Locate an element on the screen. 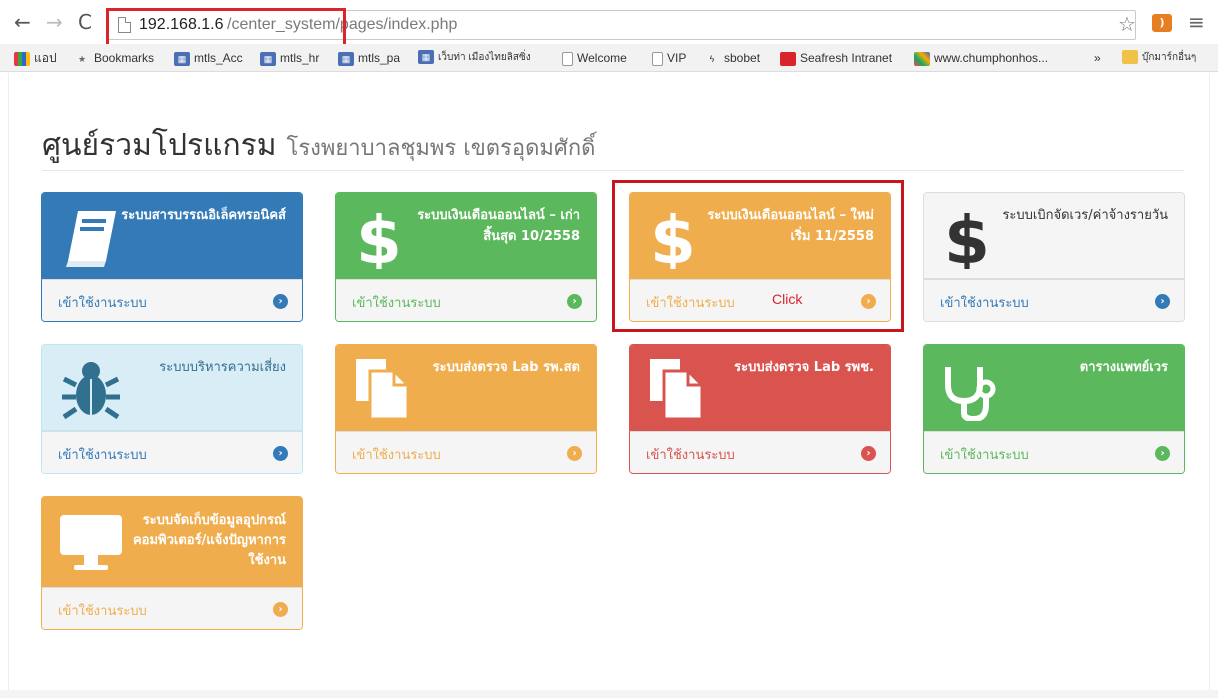 The image size is (1218, 698). page-bottom-edge is located at coordinates (609, 694).